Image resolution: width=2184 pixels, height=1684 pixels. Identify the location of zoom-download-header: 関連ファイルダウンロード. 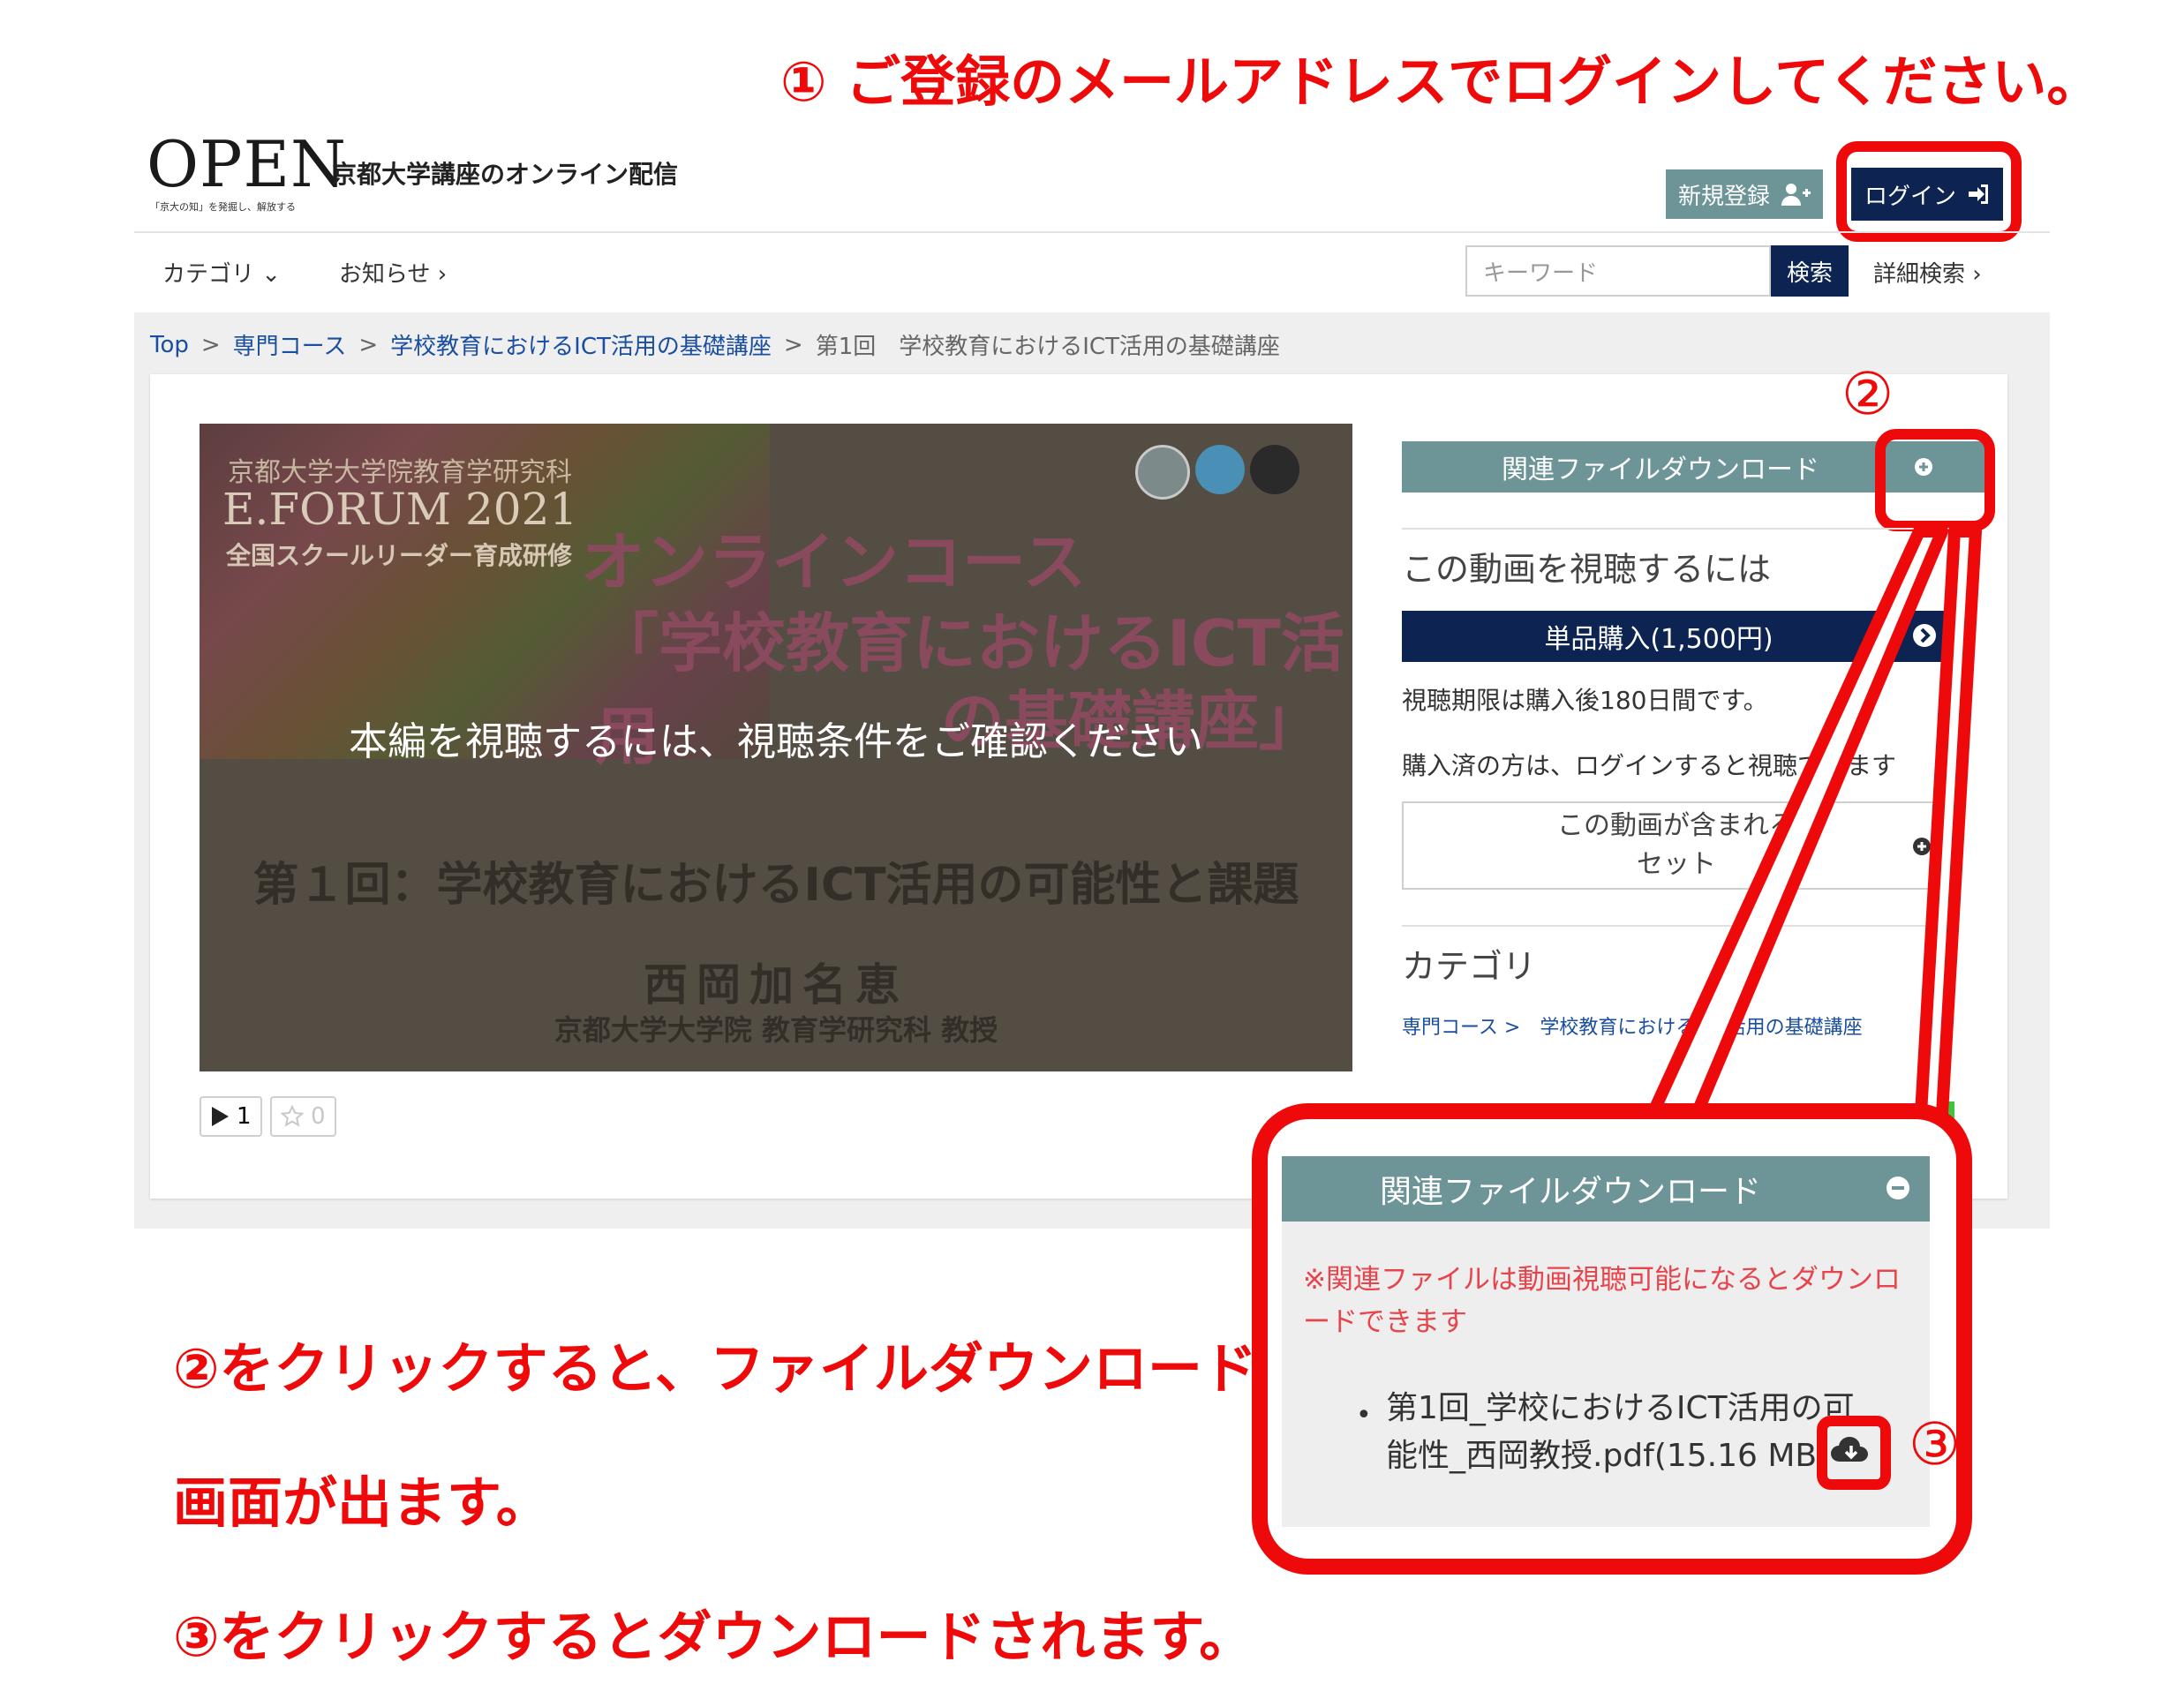
(1606, 1189).